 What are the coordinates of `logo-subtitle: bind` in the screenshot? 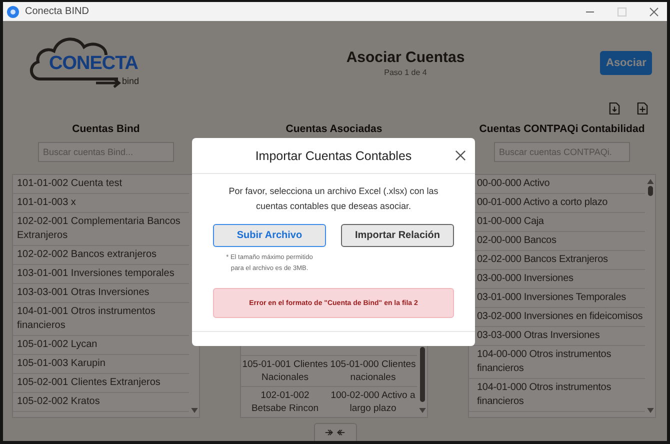 It's located at (131, 81).